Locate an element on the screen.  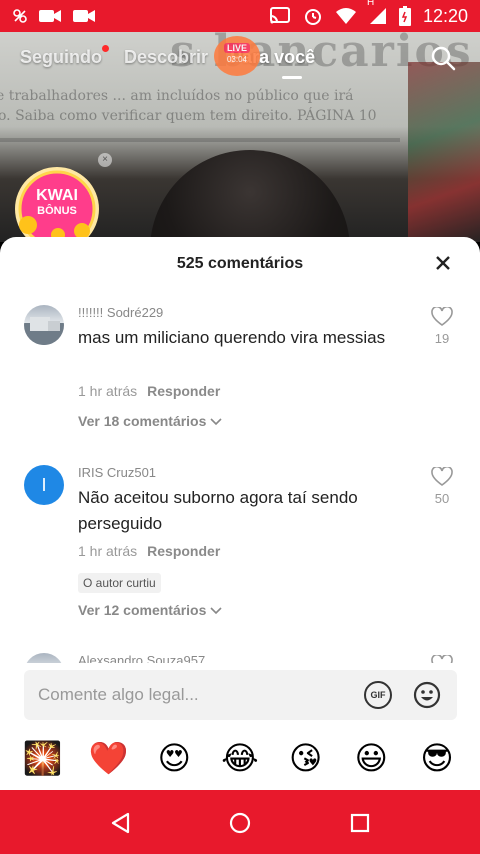
author-liked-badge: O autor curtiu is located at coordinates (119, 583).